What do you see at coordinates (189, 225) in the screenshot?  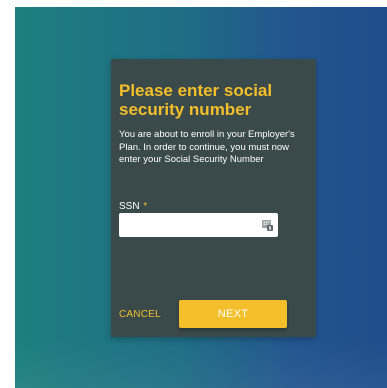 I see `ssn-input` at bounding box center [189, 225].